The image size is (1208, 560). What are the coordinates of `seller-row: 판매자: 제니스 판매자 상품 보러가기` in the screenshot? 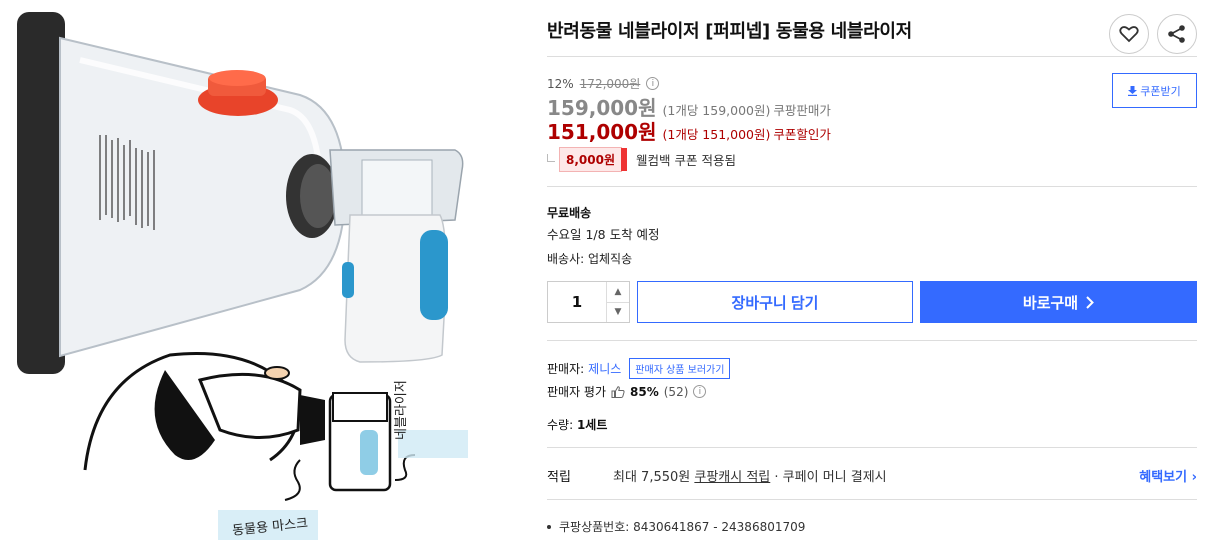 It's located at (639, 368).